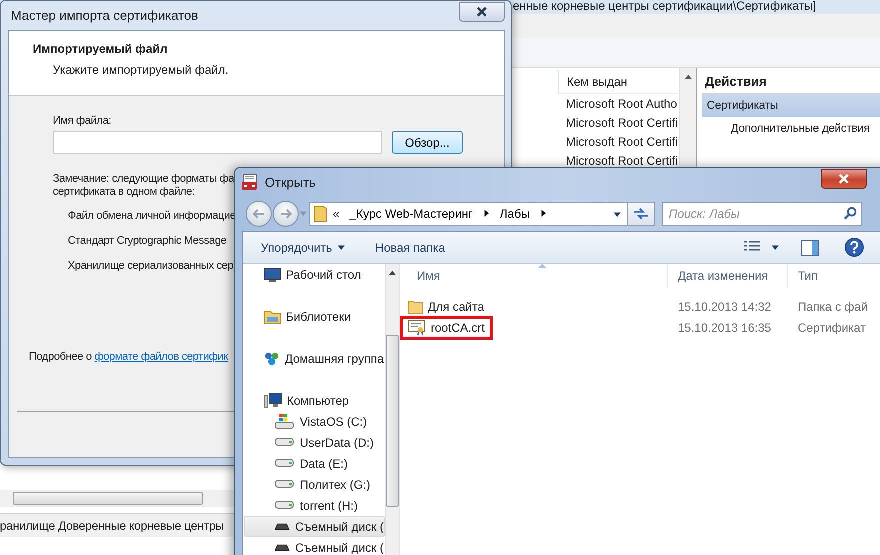 The image size is (880, 555). Describe the element at coordinates (104, 15) in the screenshot. I see `window-title: Мастер импорта сертификатов` at that location.